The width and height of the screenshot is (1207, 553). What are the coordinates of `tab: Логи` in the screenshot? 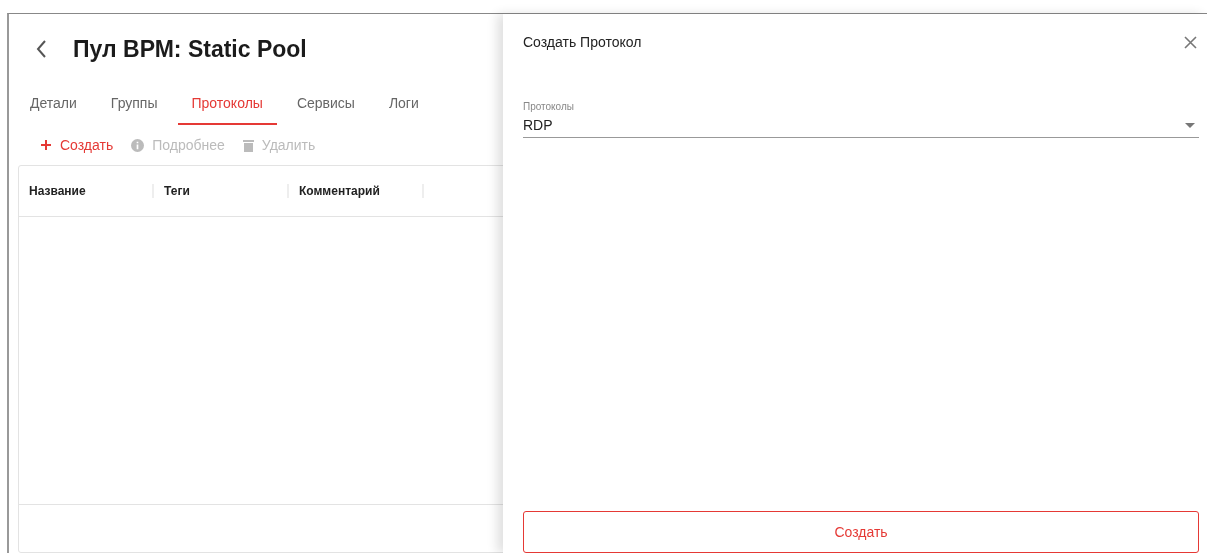 It's located at (403, 107).